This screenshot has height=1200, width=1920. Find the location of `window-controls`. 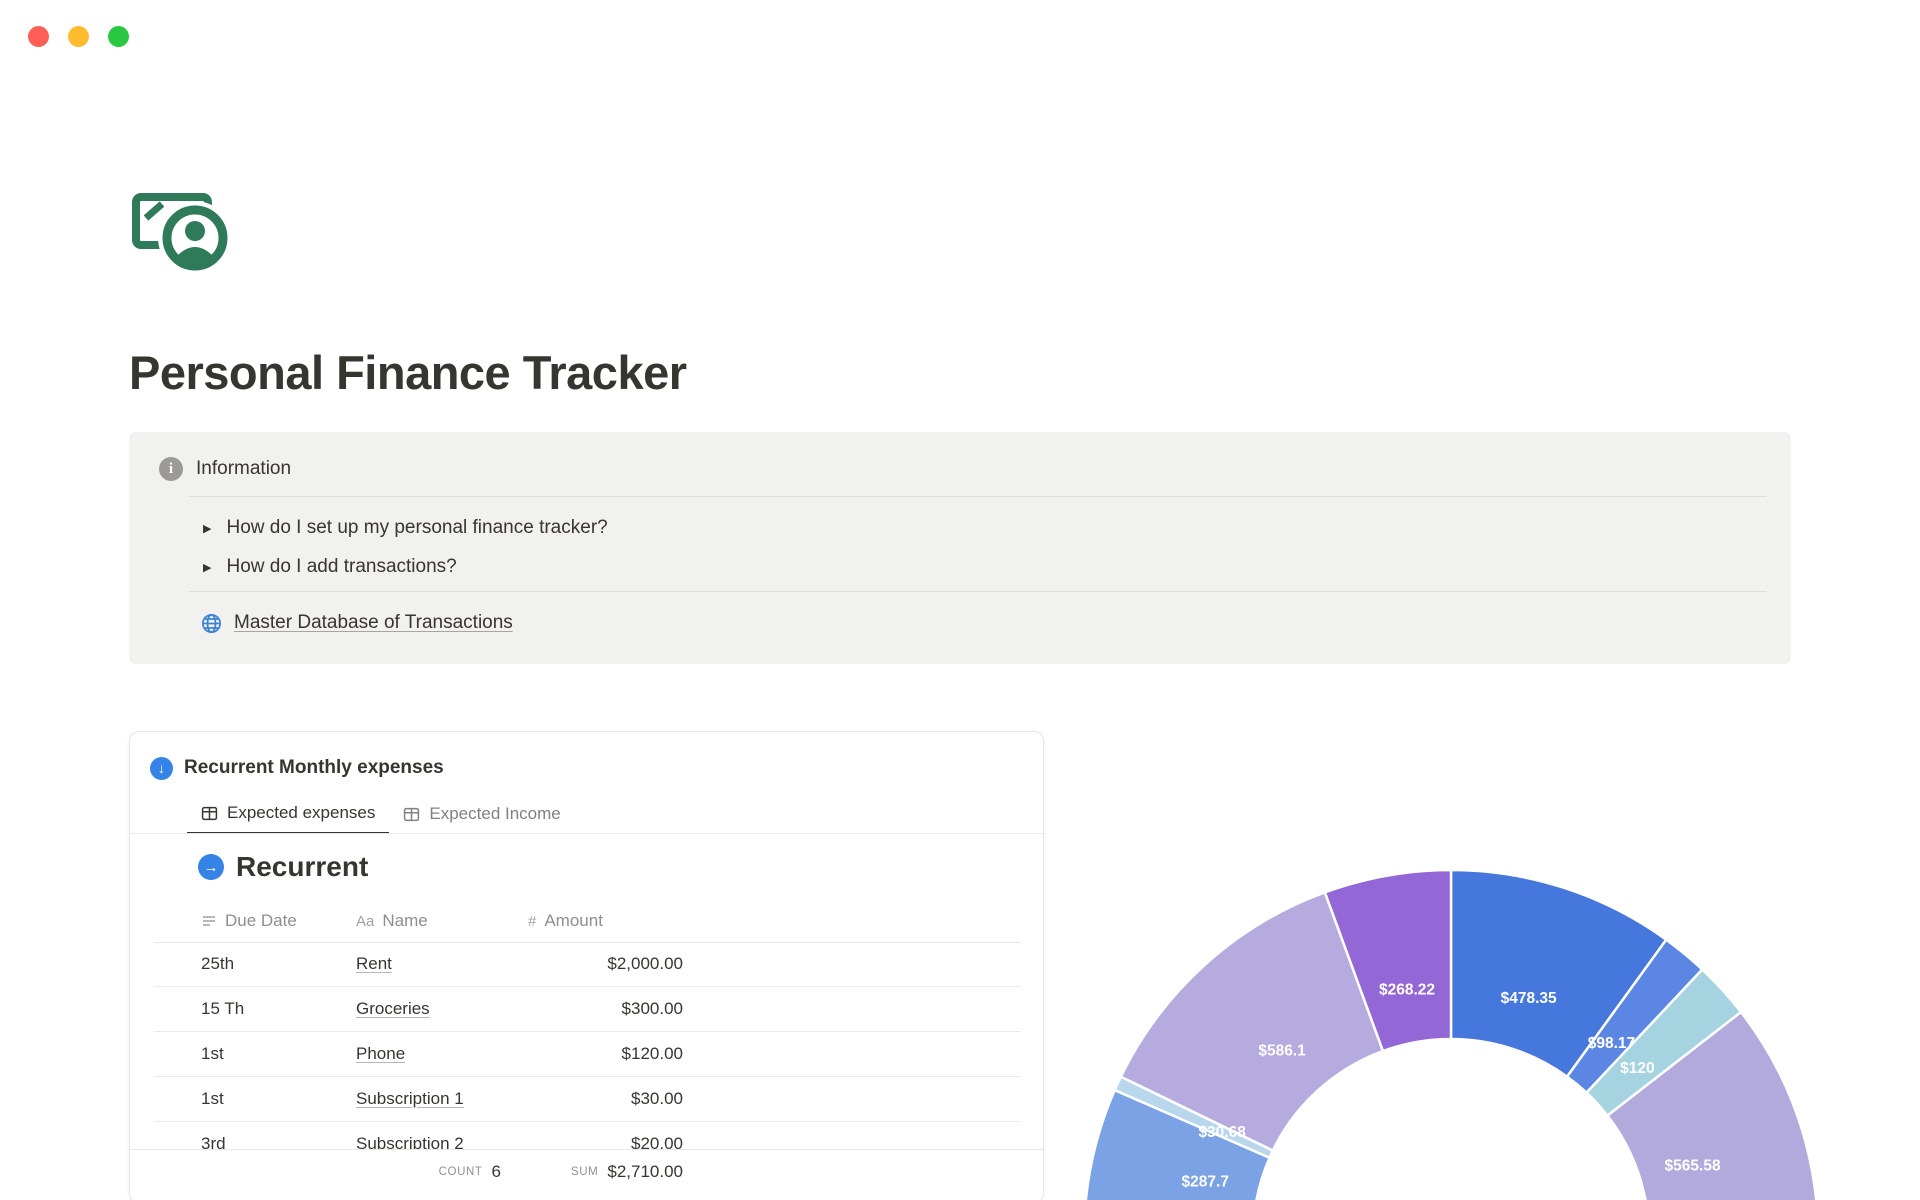

window-controls is located at coordinates (78, 36).